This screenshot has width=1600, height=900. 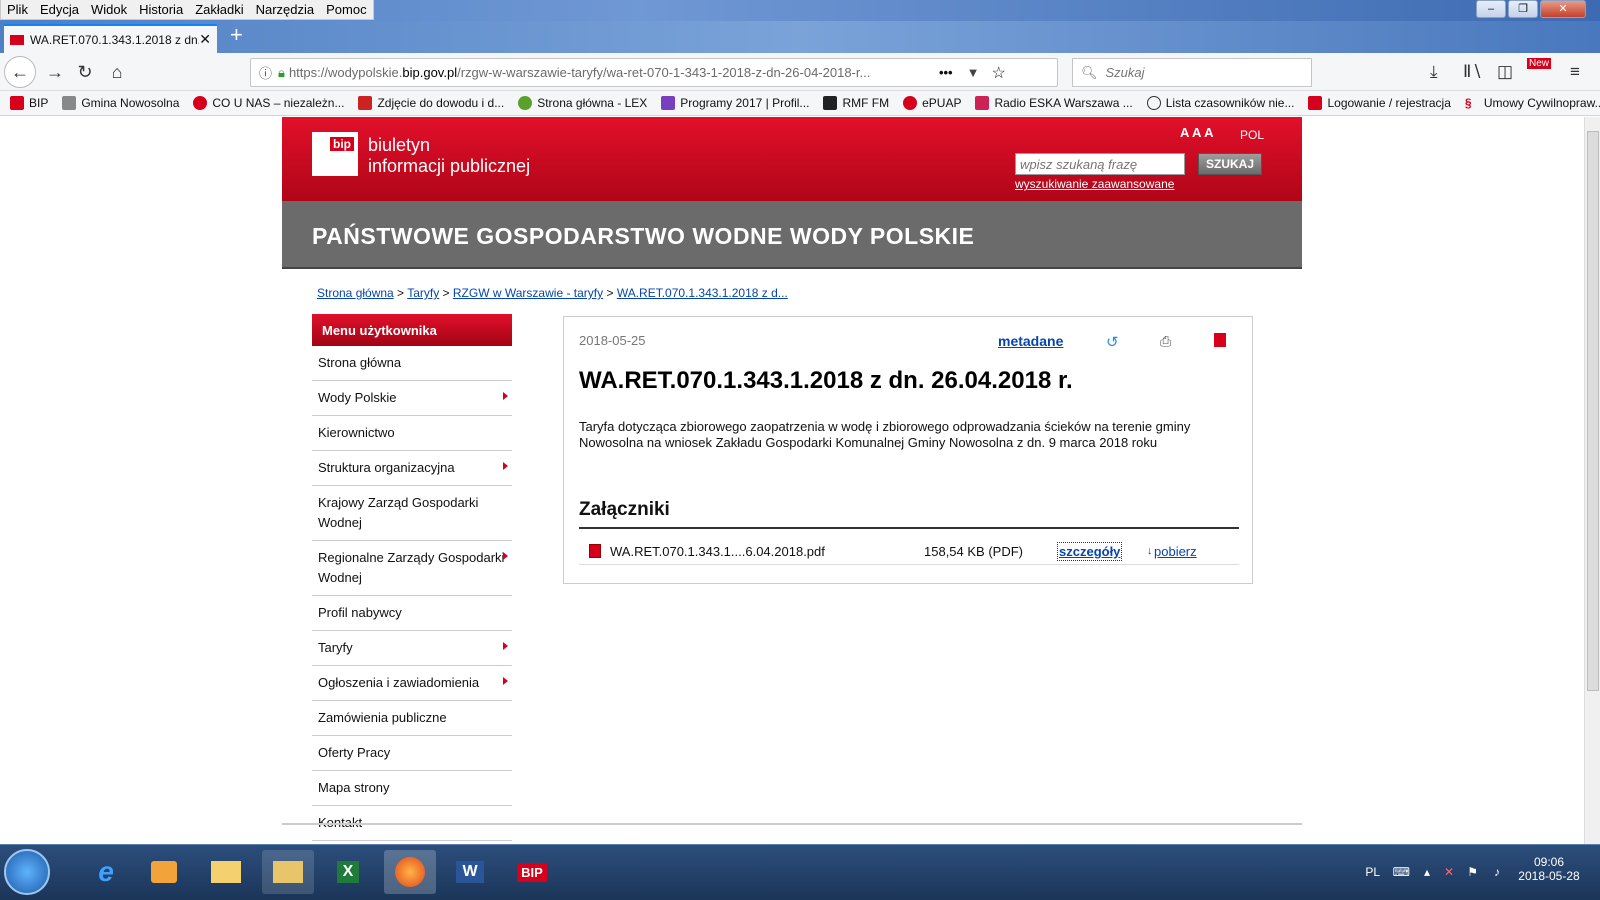 I want to click on home-button: ⌂, so click(x=117, y=72).